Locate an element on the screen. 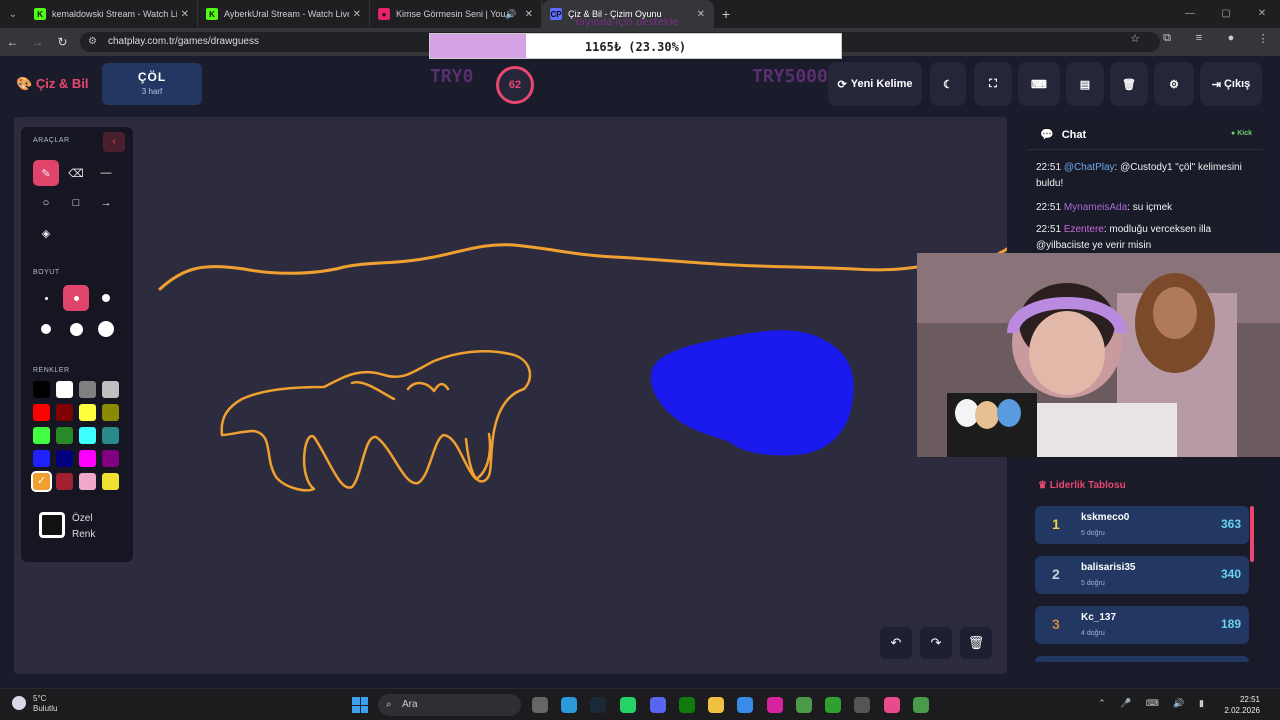 The width and height of the screenshot is (1280, 720). webcam-image is located at coordinates (1098, 355).